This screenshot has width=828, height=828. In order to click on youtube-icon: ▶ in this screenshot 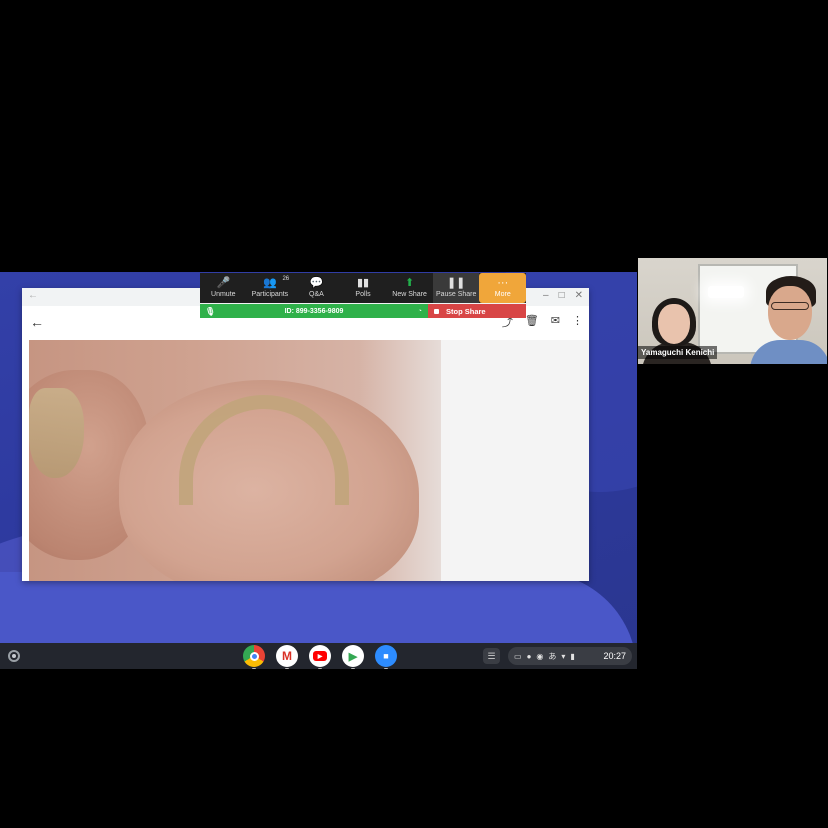, I will do `click(320, 657)`.